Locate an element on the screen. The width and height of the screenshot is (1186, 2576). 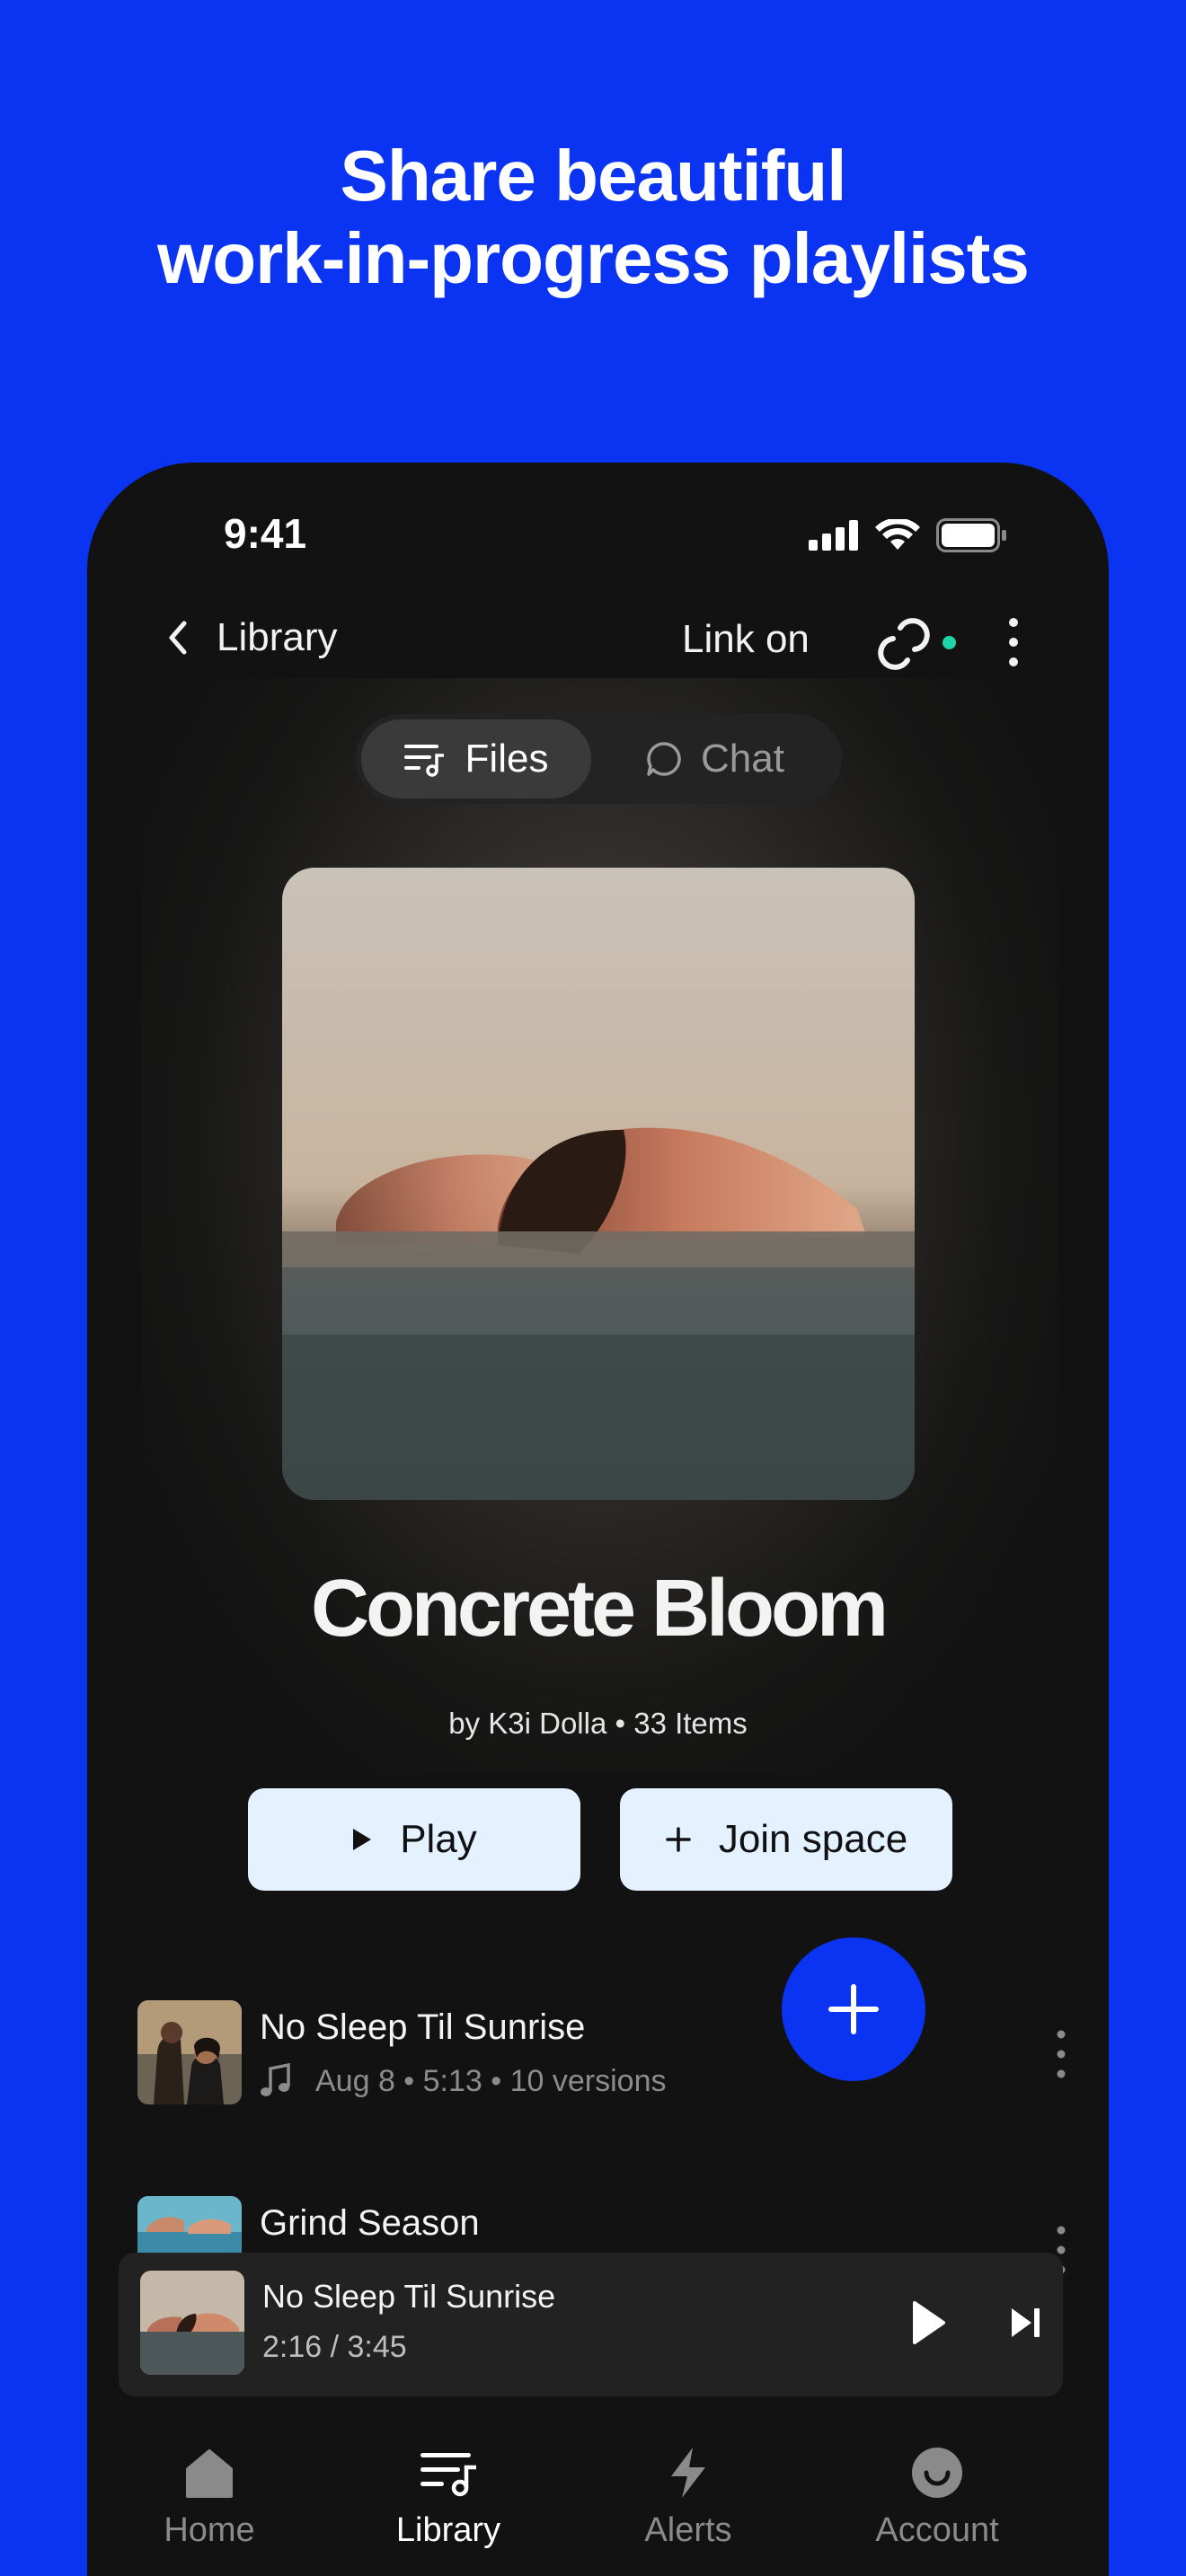
tab-library: Library is located at coordinates (448, 2498).